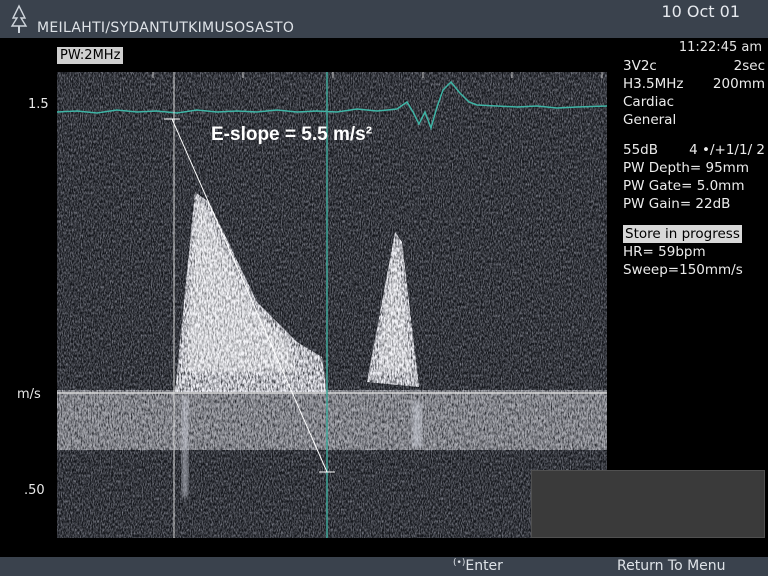  What do you see at coordinates (653, 84) in the screenshot?
I see `frequency-label: H3.5MHz` at bounding box center [653, 84].